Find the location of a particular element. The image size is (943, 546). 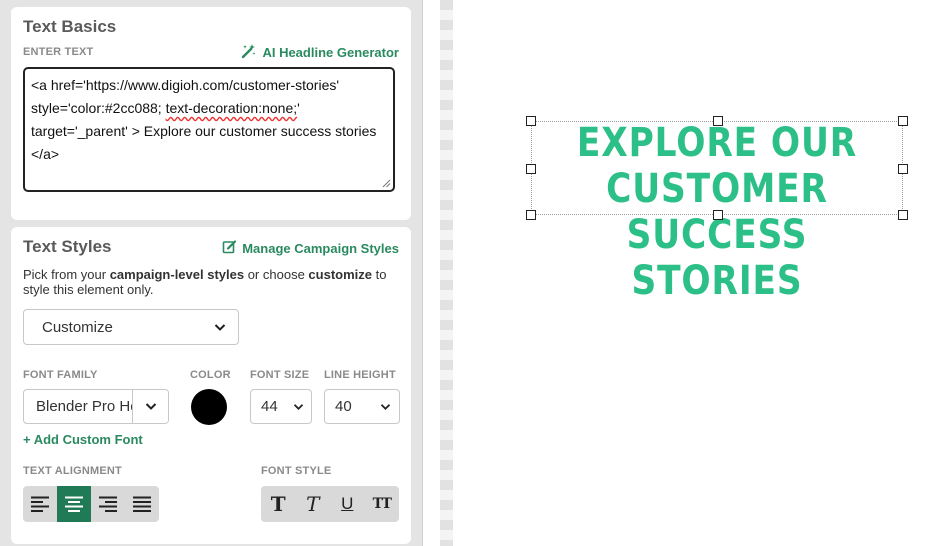

edit-icon is located at coordinates (229, 248).